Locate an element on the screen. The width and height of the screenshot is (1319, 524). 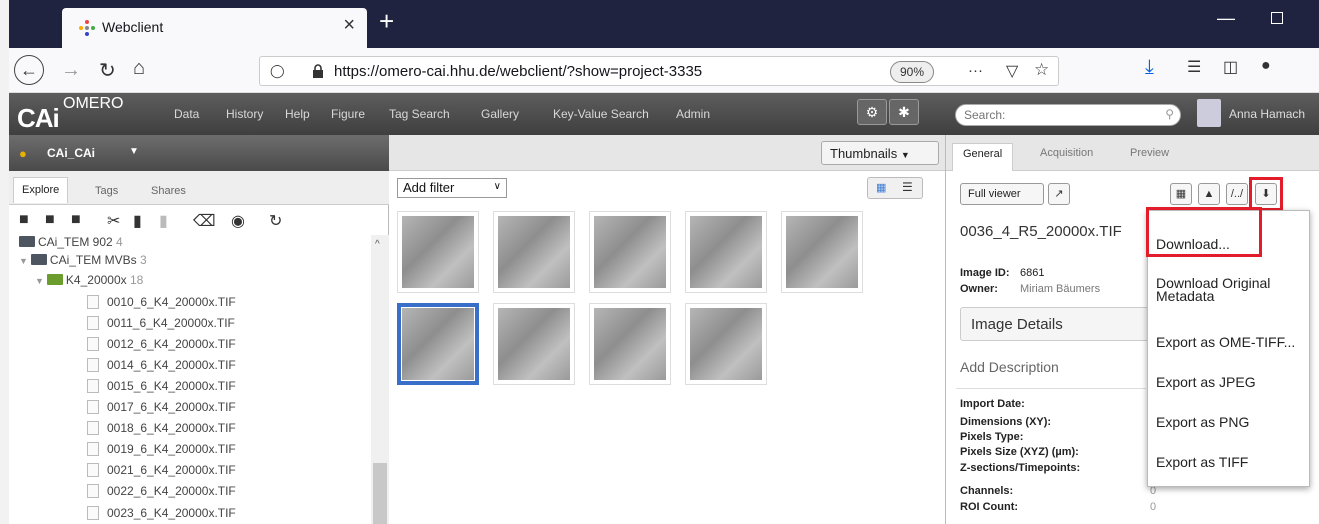
omero-search: ⚲ is located at coordinates (1068, 115).